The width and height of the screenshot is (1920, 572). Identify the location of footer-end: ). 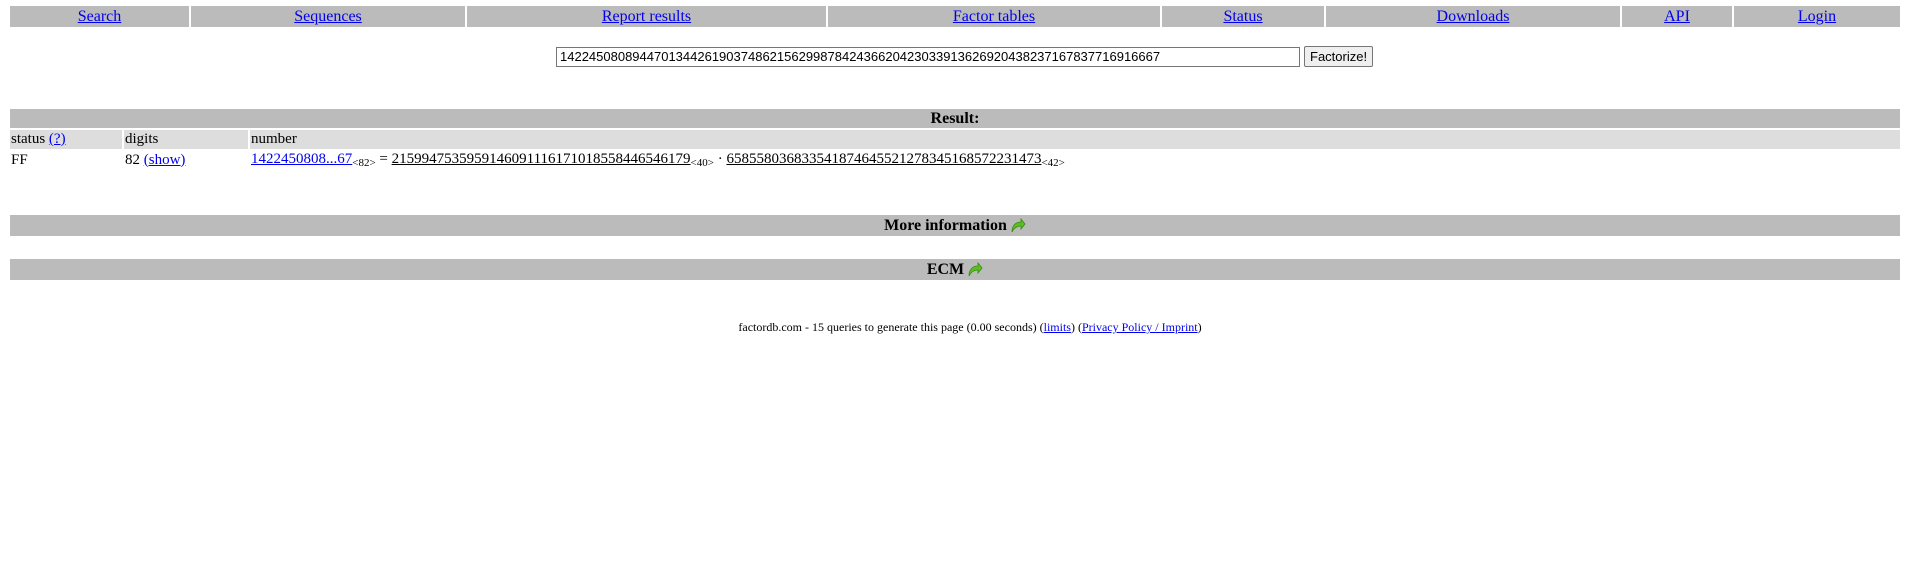
(1199, 327).